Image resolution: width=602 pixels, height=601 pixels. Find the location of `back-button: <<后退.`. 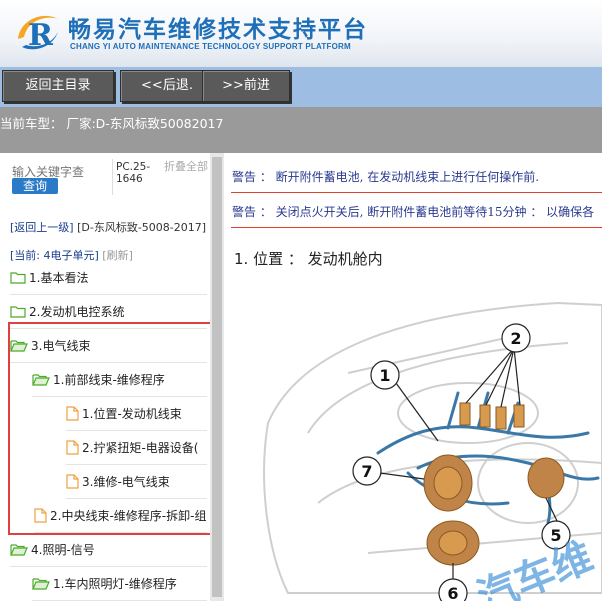

back-button: <<后退. is located at coordinates (167, 86).